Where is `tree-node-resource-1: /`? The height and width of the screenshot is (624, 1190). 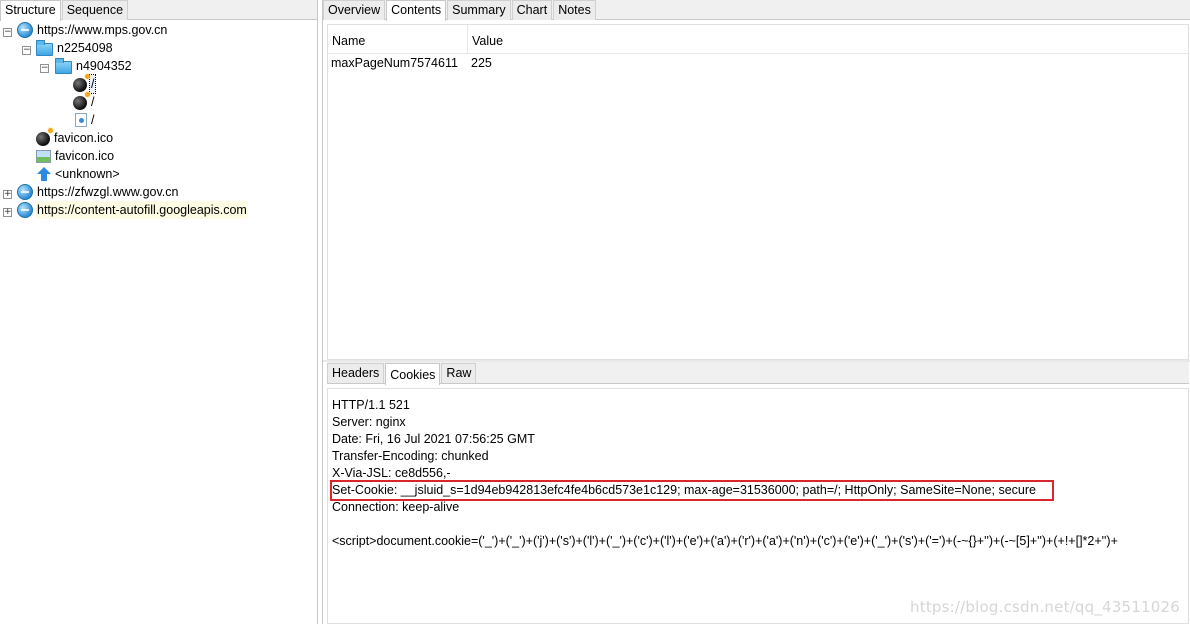
tree-node-resource-1: / is located at coordinates (85, 84).